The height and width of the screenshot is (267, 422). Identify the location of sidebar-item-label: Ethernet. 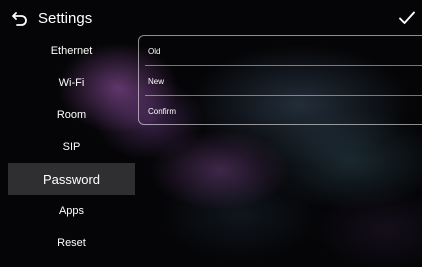
(71, 51).